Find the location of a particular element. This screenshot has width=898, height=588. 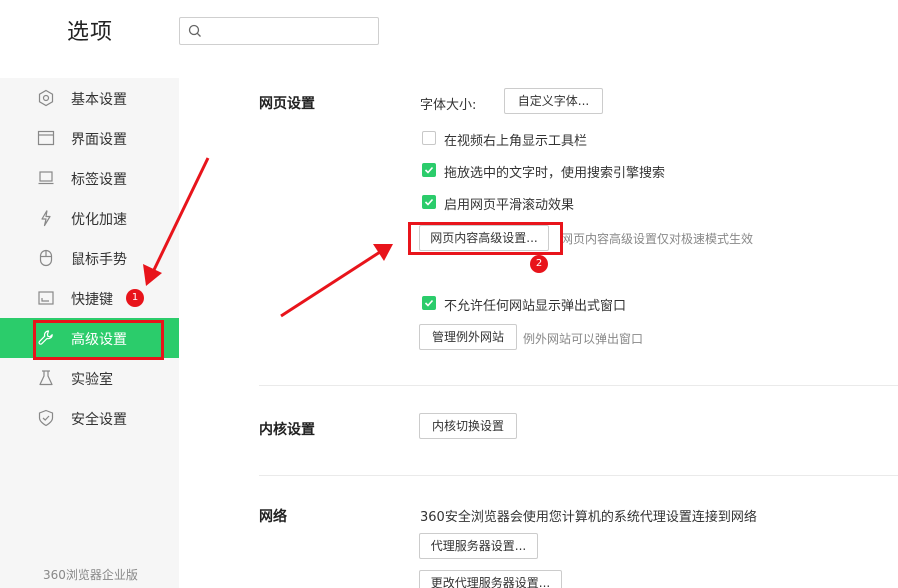

section-title-network: 网络 is located at coordinates (273, 517).